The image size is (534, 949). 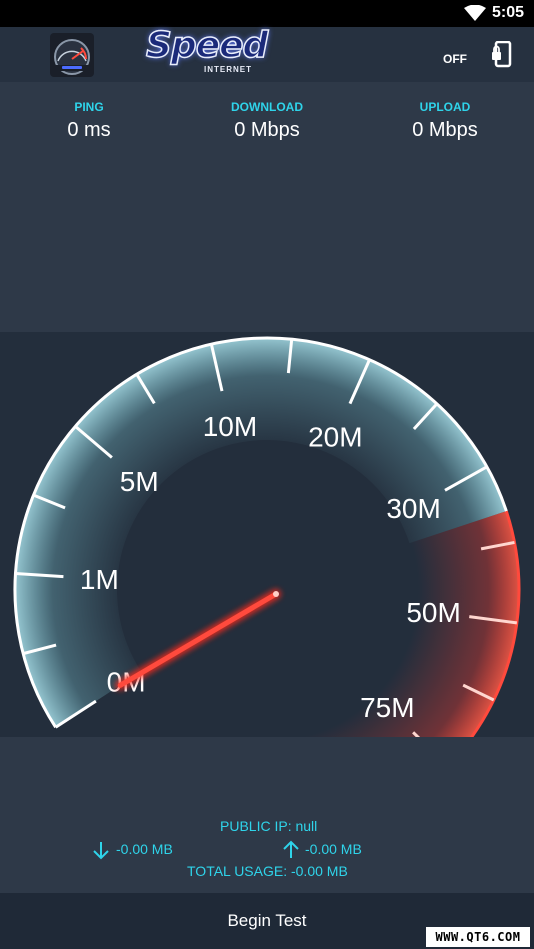 What do you see at coordinates (72, 55) in the screenshot?
I see `speedometer-app-icon` at bounding box center [72, 55].